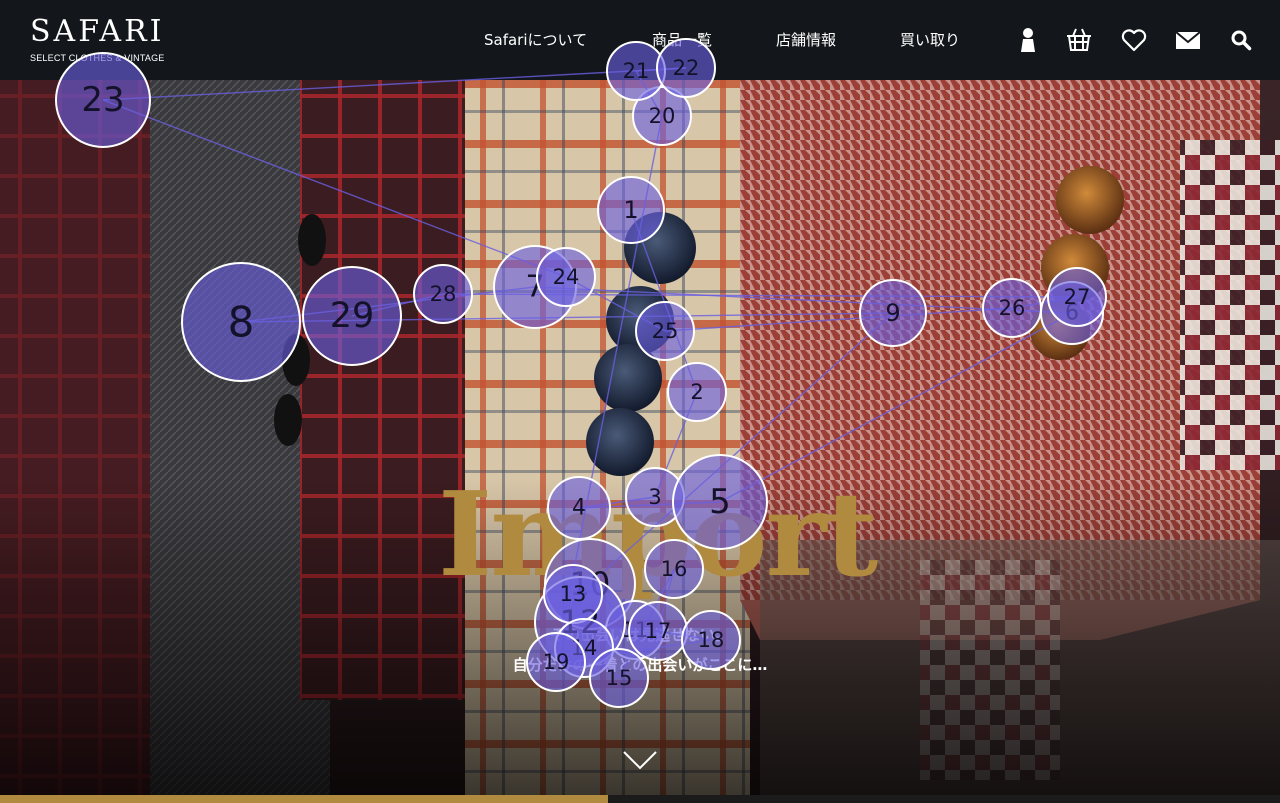  What do you see at coordinates (1241, 40) in the screenshot?
I see `search-icon` at bounding box center [1241, 40].